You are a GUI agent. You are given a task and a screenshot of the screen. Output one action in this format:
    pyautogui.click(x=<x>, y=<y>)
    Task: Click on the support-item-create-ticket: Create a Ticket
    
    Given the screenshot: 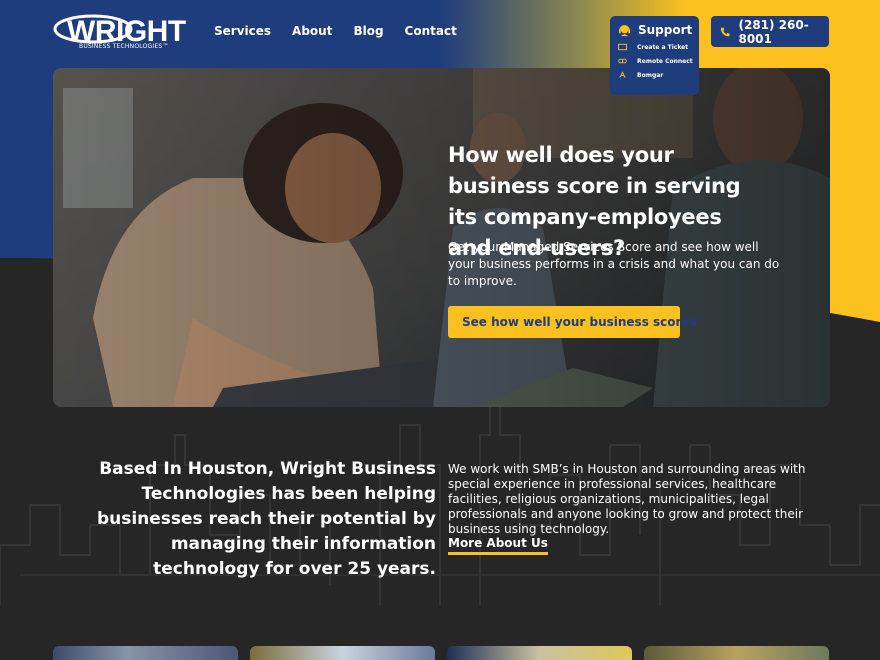 What is the action you would take?
    pyautogui.click(x=658, y=47)
    